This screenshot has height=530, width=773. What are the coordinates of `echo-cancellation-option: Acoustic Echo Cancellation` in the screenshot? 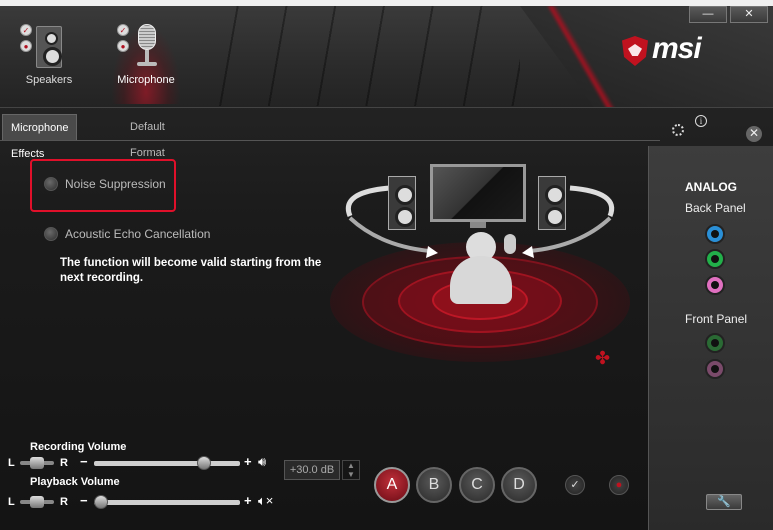 It's located at (127, 234).